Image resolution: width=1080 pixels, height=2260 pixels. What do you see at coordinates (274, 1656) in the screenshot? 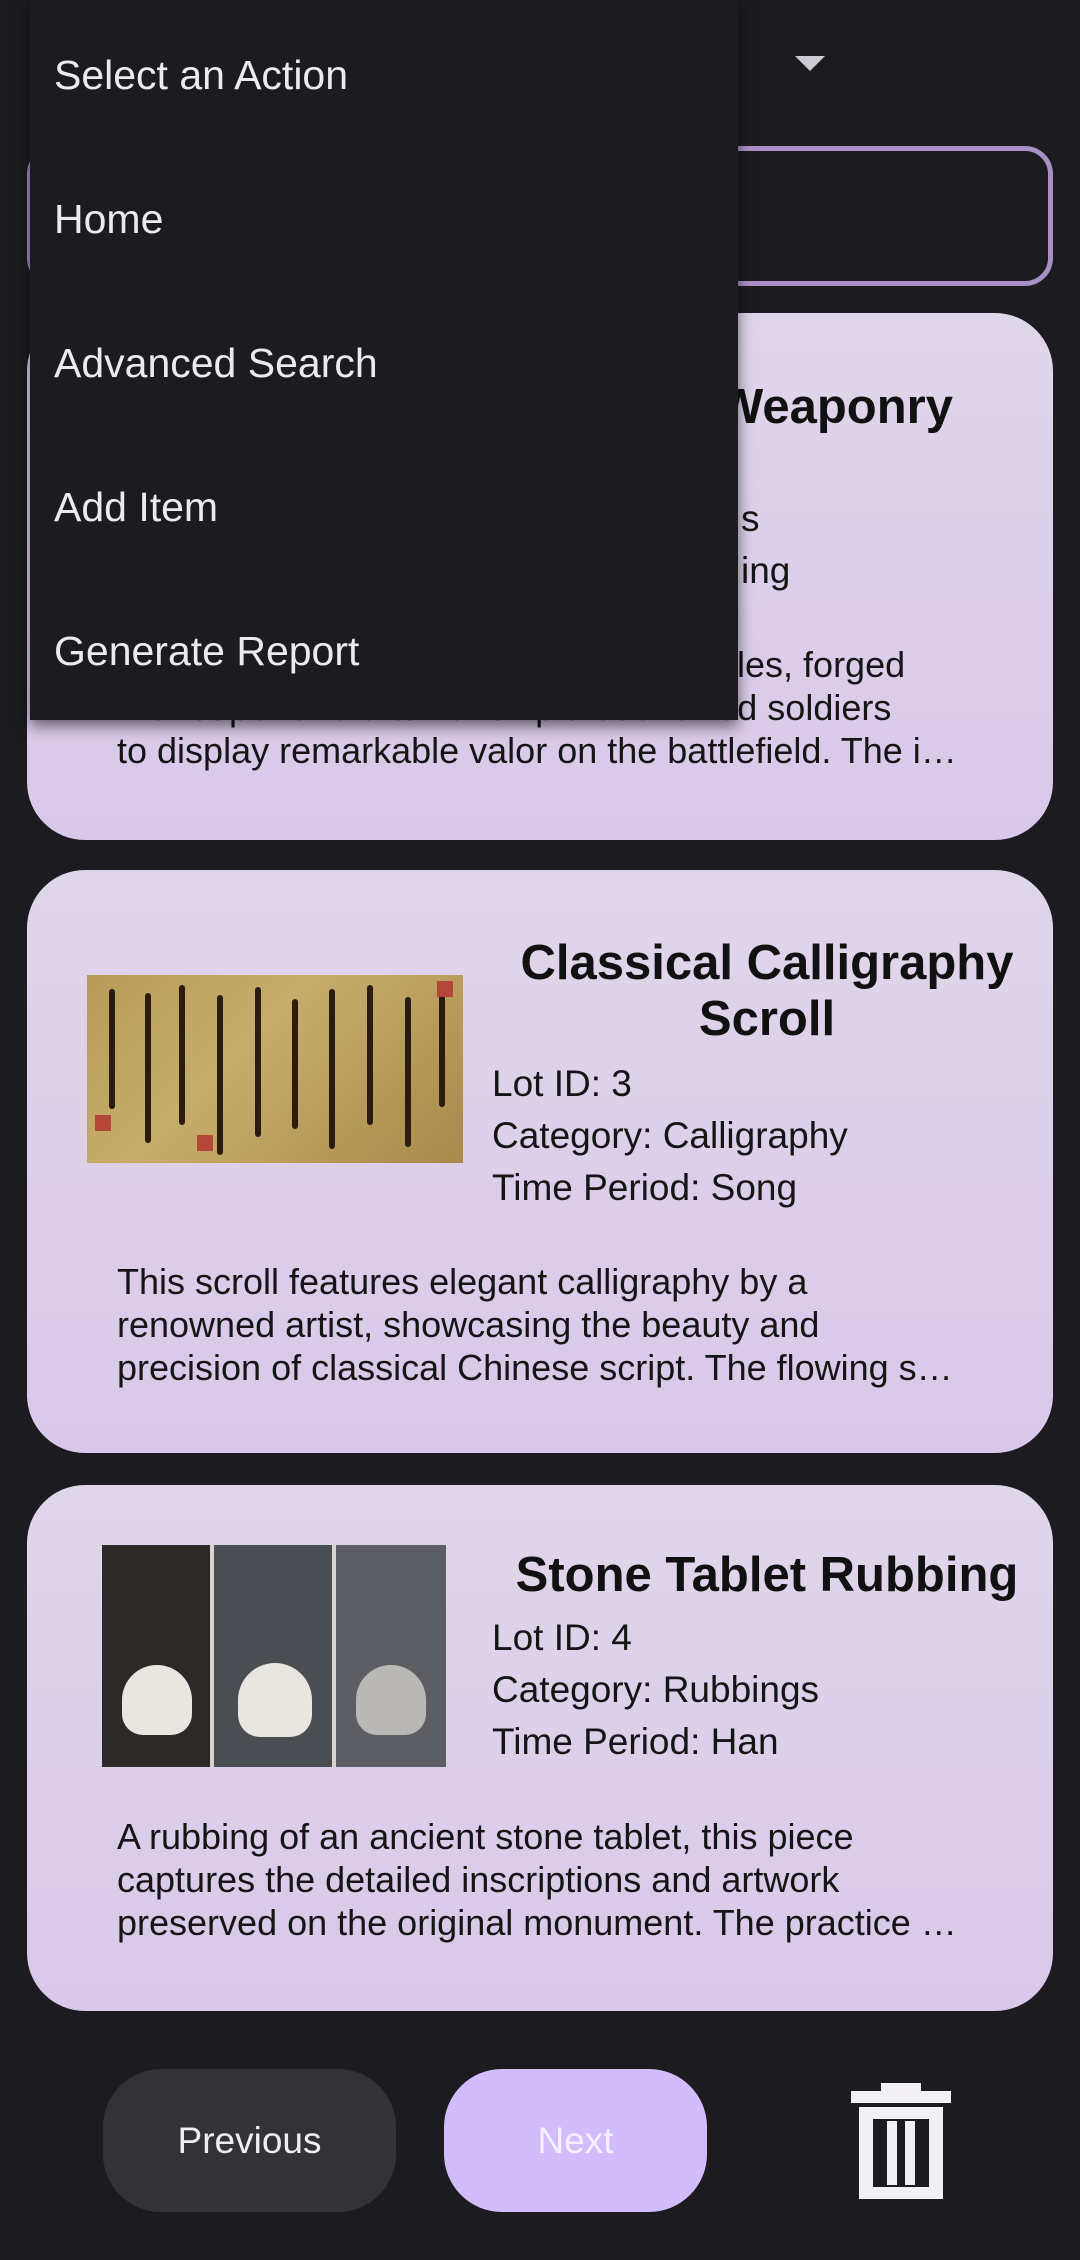
I see `stone-rubbing-image` at bounding box center [274, 1656].